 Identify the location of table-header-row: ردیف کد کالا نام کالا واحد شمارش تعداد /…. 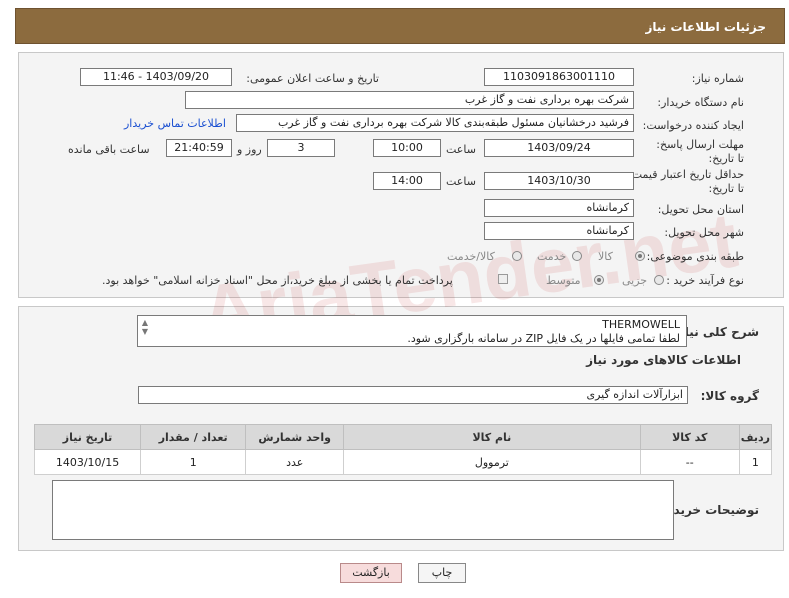
(403, 437).